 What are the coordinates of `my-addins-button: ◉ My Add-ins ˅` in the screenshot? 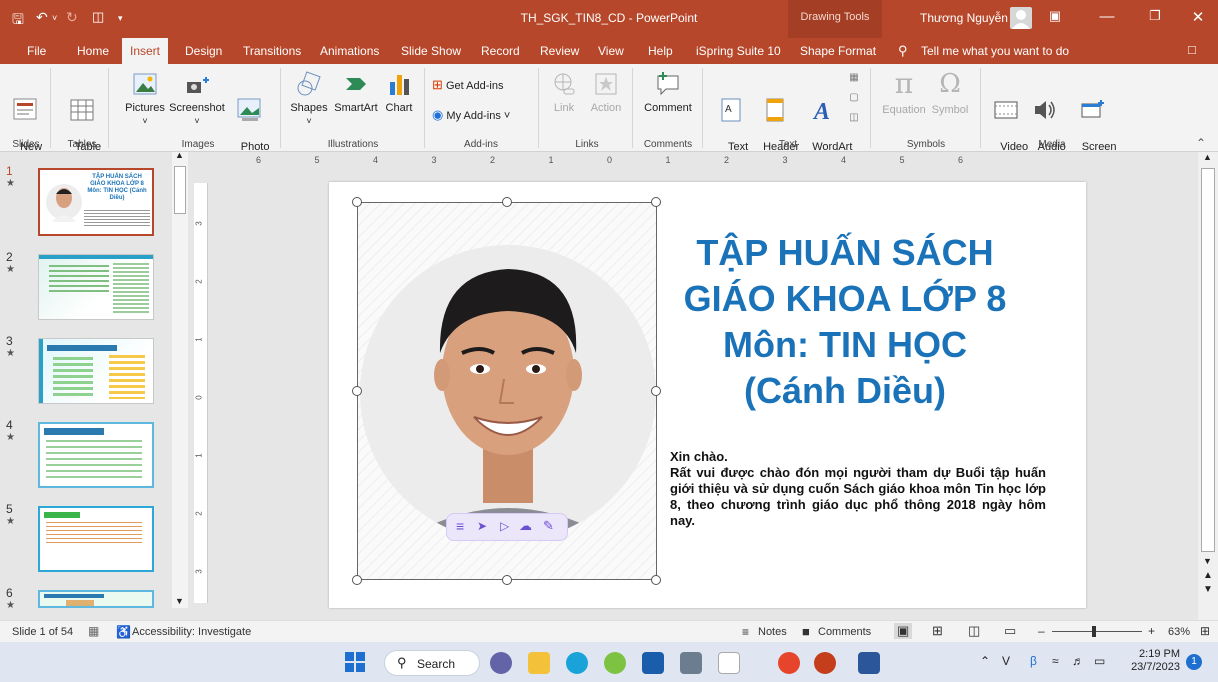 It's located at (484, 115).